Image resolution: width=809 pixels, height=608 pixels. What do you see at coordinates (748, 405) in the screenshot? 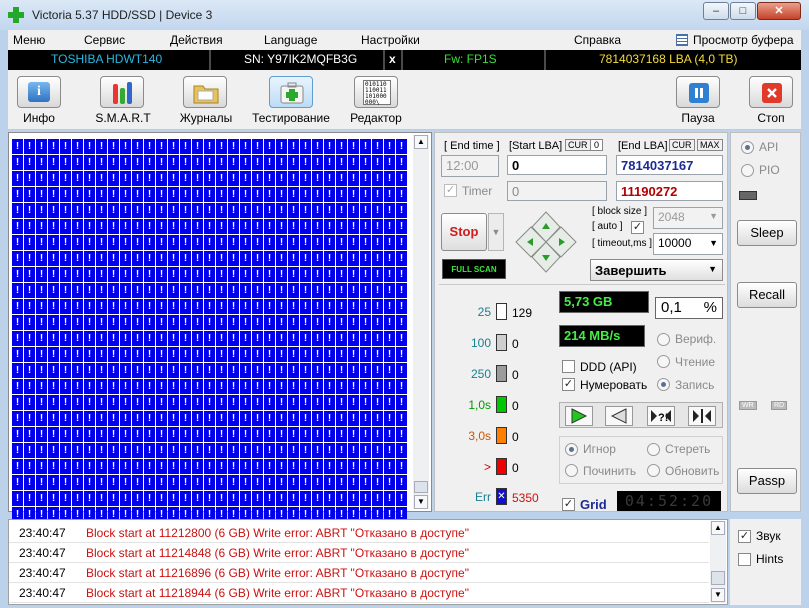
I see `wr-indicator: WR` at bounding box center [748, 405].